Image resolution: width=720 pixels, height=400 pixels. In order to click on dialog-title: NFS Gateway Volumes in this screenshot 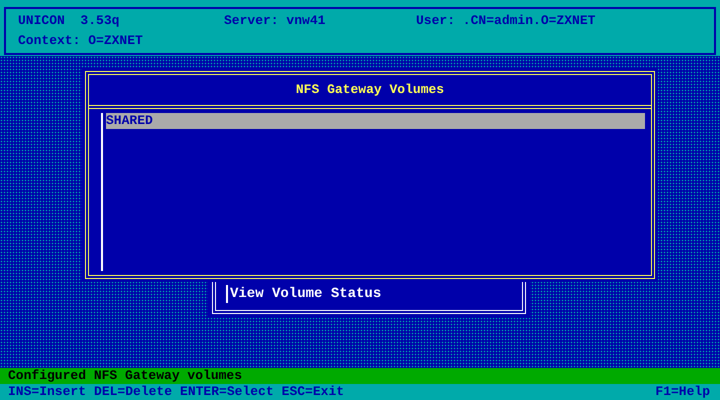, I will do `click(370, 92)`.